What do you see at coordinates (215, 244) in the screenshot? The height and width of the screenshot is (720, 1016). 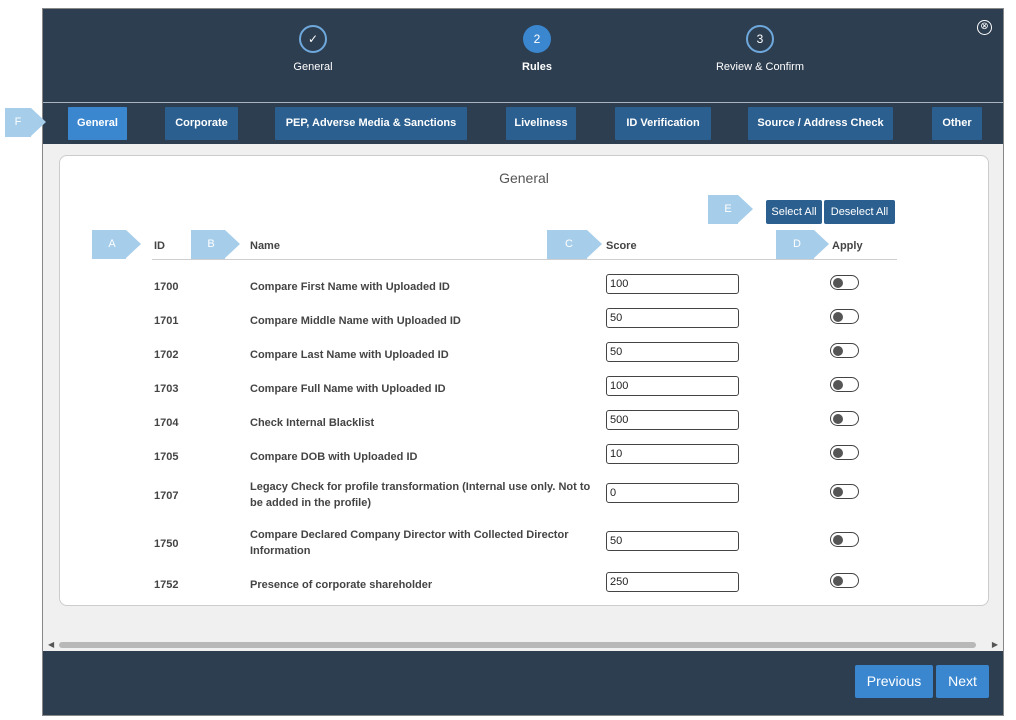 I see `annotation-marker-b: B` at bounding box center [215, 244].